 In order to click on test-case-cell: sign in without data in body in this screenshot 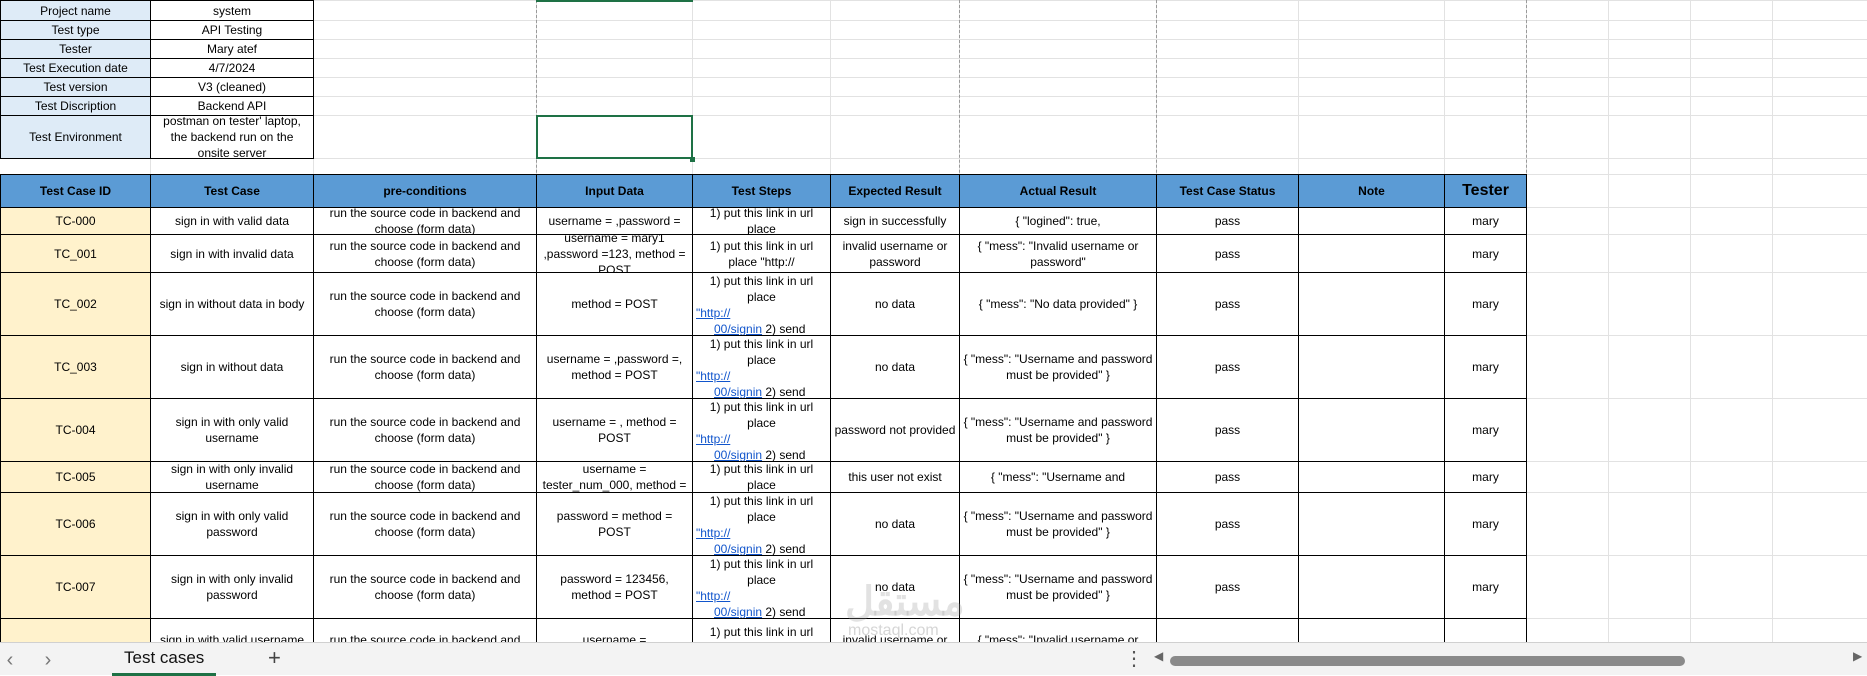, I will do `click(232, 304)`.